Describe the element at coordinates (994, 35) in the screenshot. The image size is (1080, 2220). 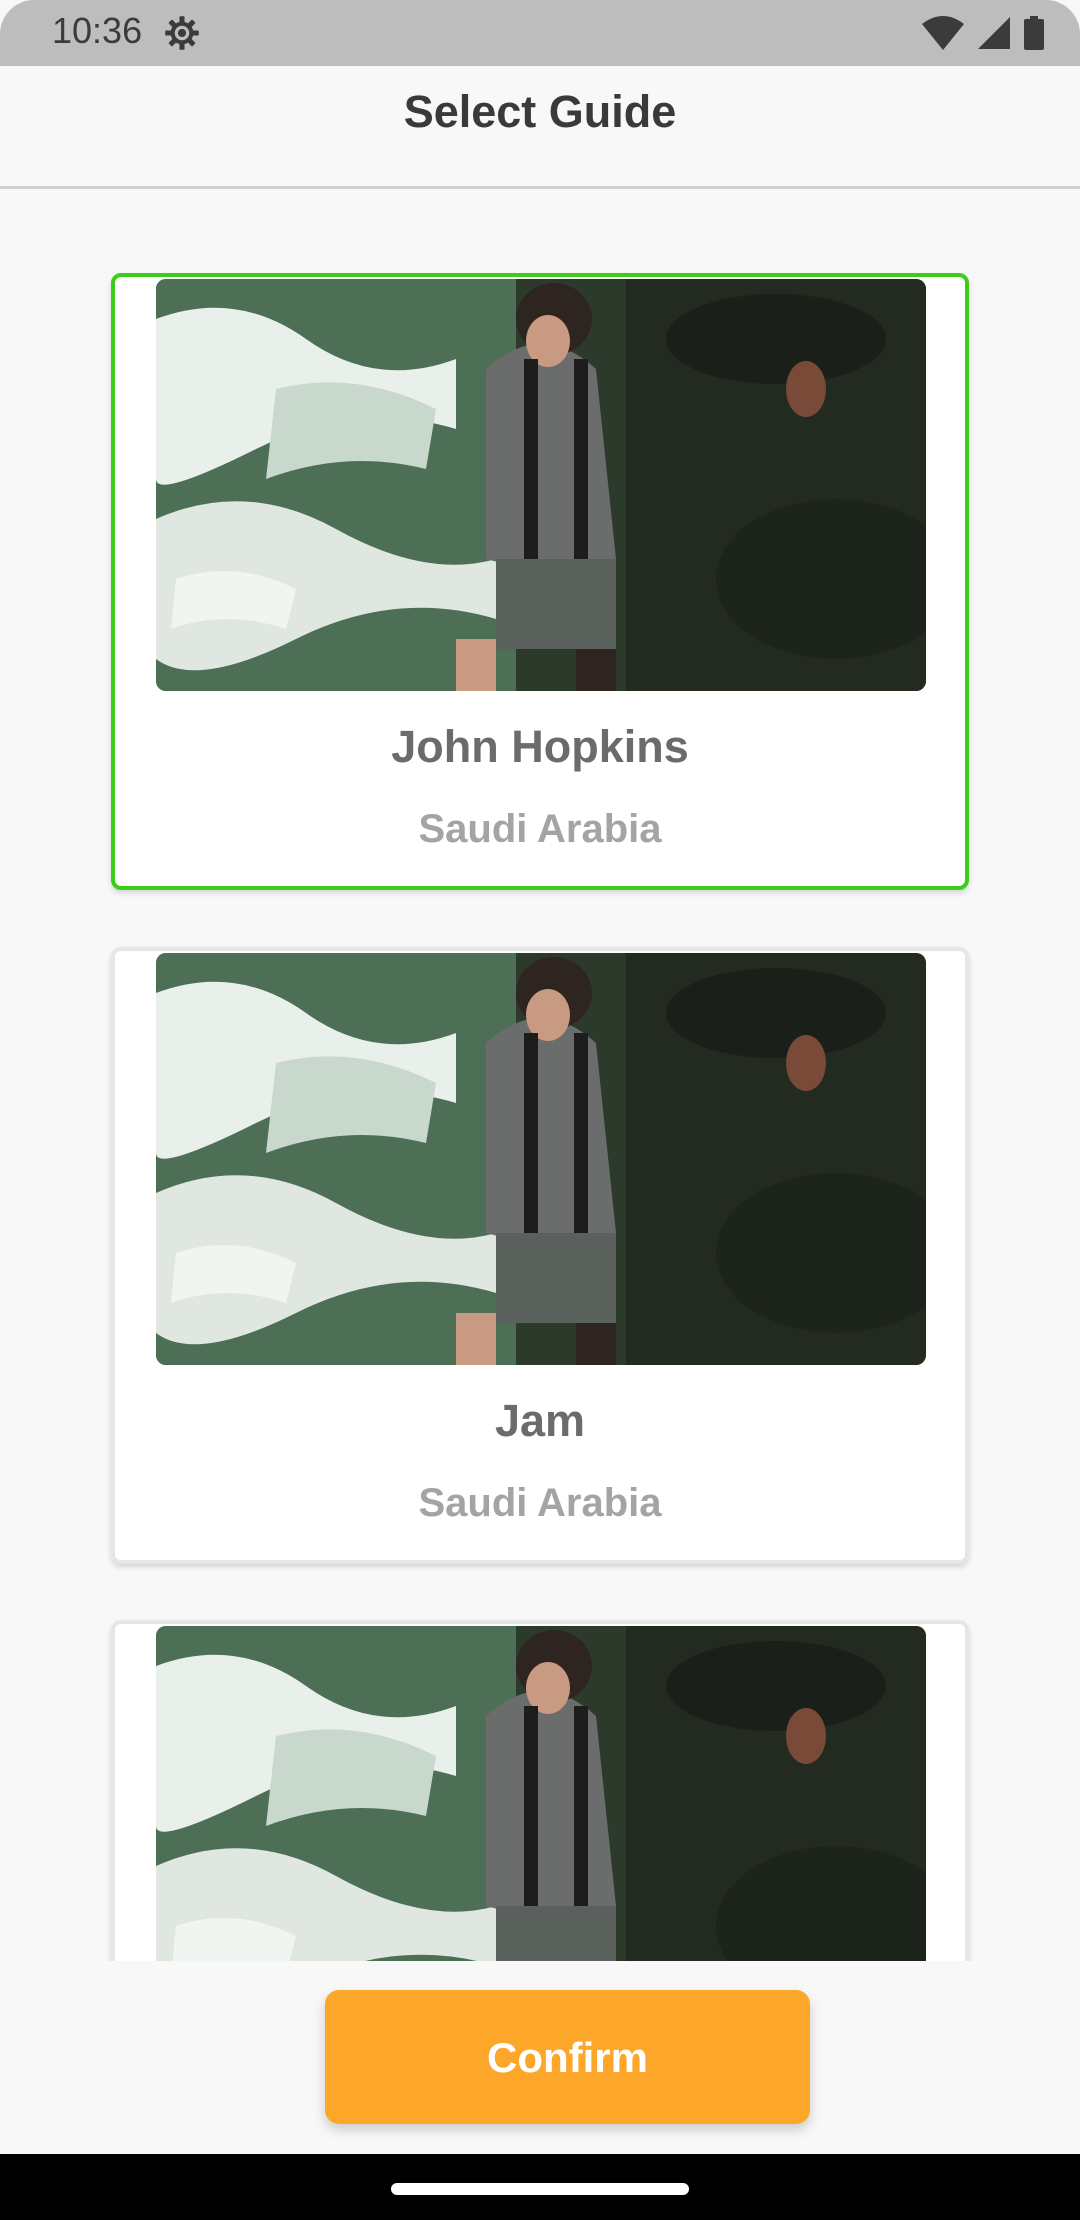
I see `cellular-signal-icon` at that location.